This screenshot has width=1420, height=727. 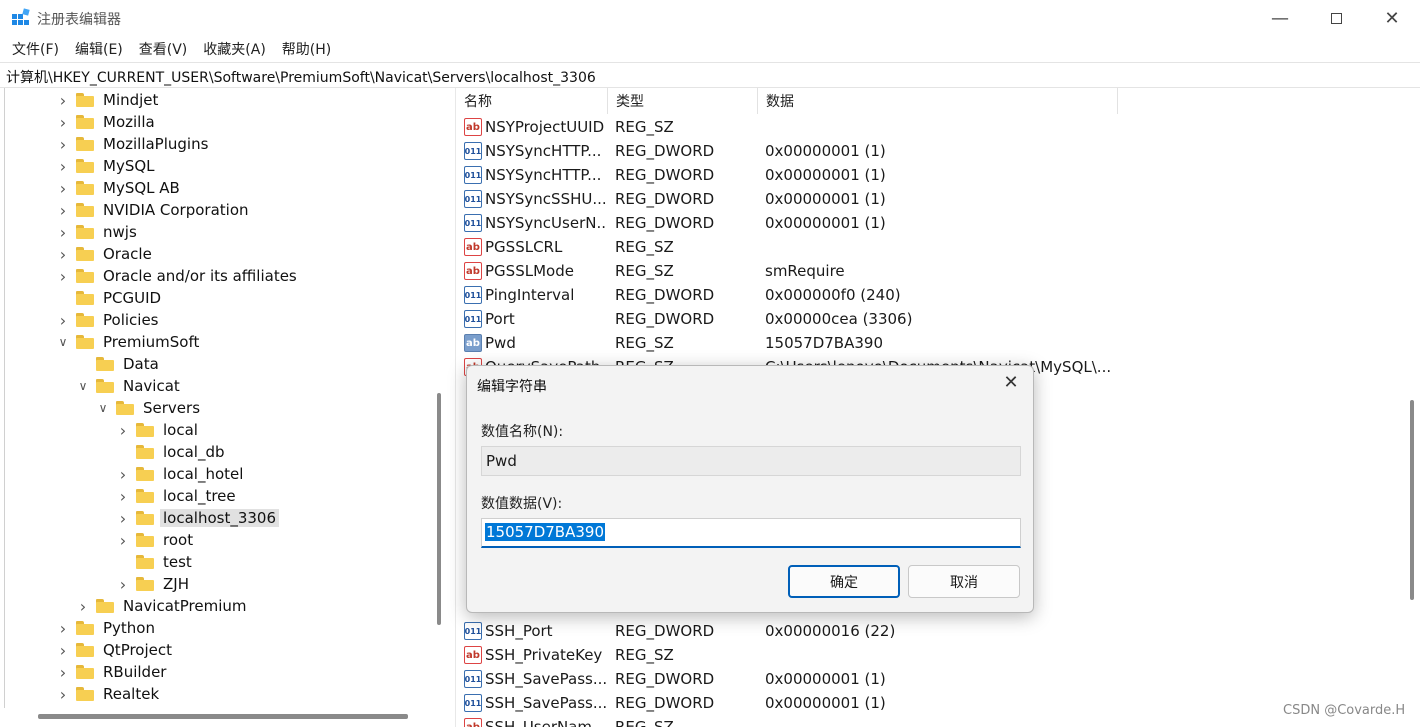 What do you see at coordinates (938, 295) in the screenshot?
I see `value-row: 011 PingInterval REG_DWORD 0x000000f0 (240)` at bounding box center [938, 295].